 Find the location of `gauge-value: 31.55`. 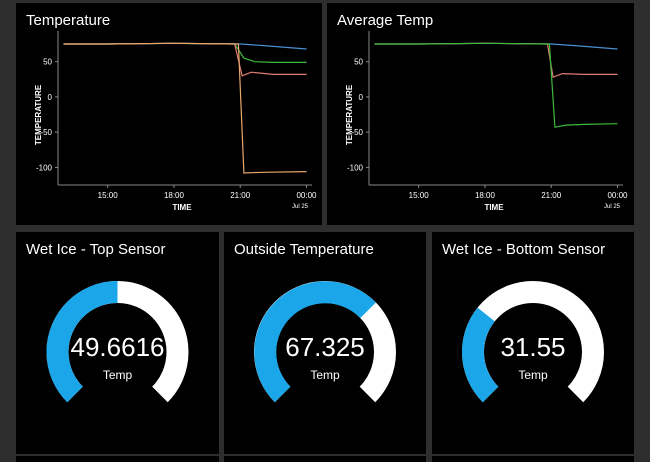

gauge-value: 31.55 is located at coordinates (533, 347).